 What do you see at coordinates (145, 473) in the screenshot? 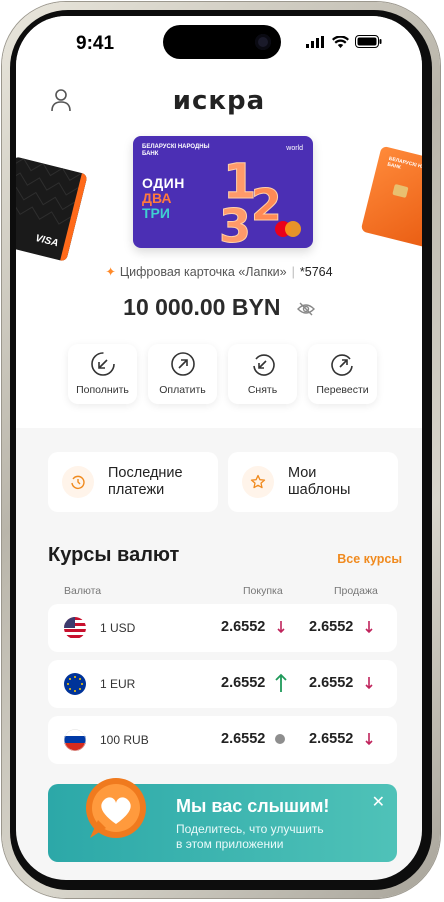
I see `quick-label-line1: Последние` at bounding box center [145, 473].